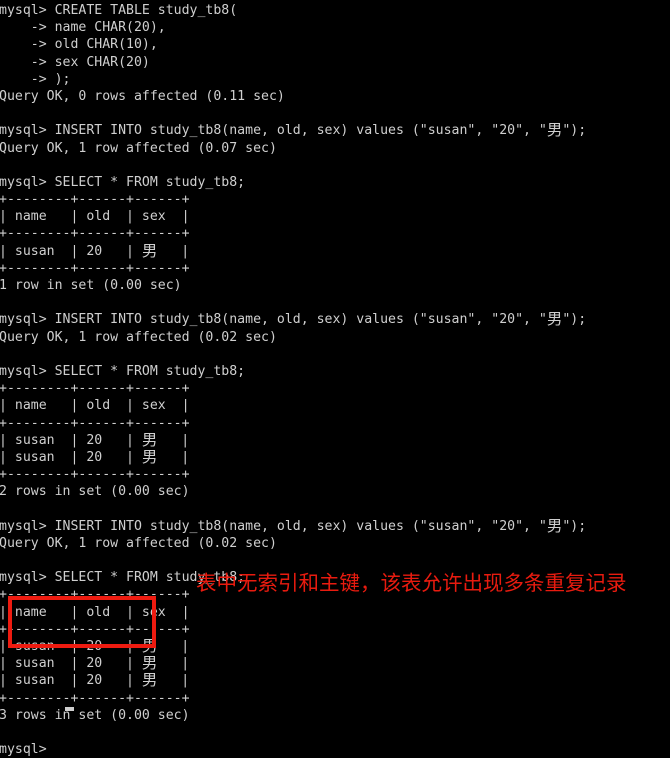  Describe the element at coordinates (411, 583) in the screenshot. I see `annotation-text: 表中无索引和主键，该表允许出现多条重复记录` at that location.